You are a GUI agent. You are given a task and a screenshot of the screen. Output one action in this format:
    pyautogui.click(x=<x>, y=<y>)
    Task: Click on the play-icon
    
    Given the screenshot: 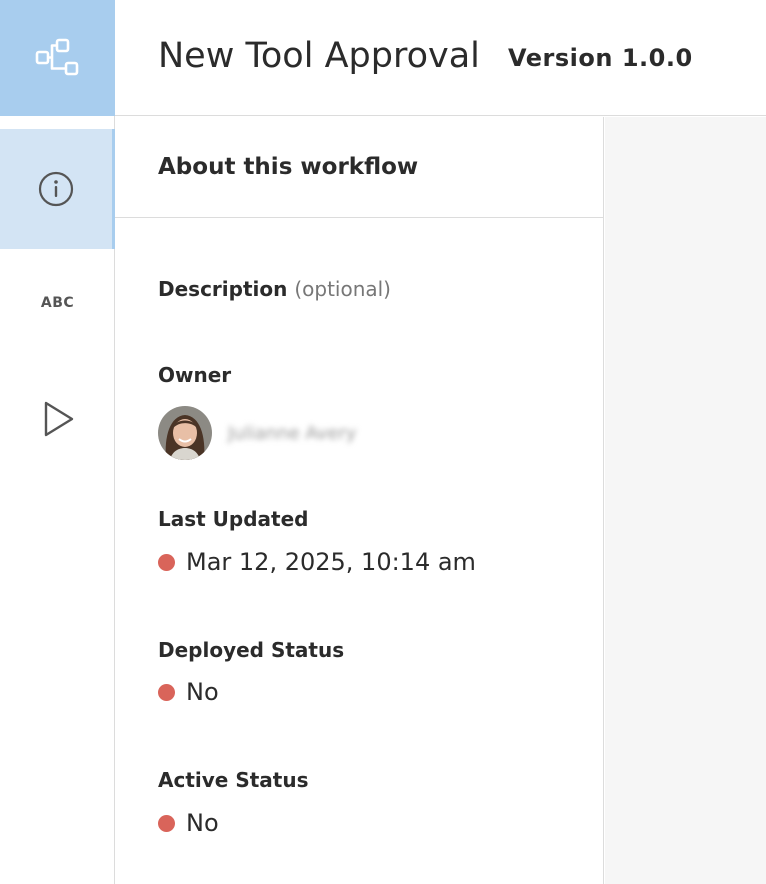 What is the action you would take?
    pyautogui.click(x=58, y=419)
    